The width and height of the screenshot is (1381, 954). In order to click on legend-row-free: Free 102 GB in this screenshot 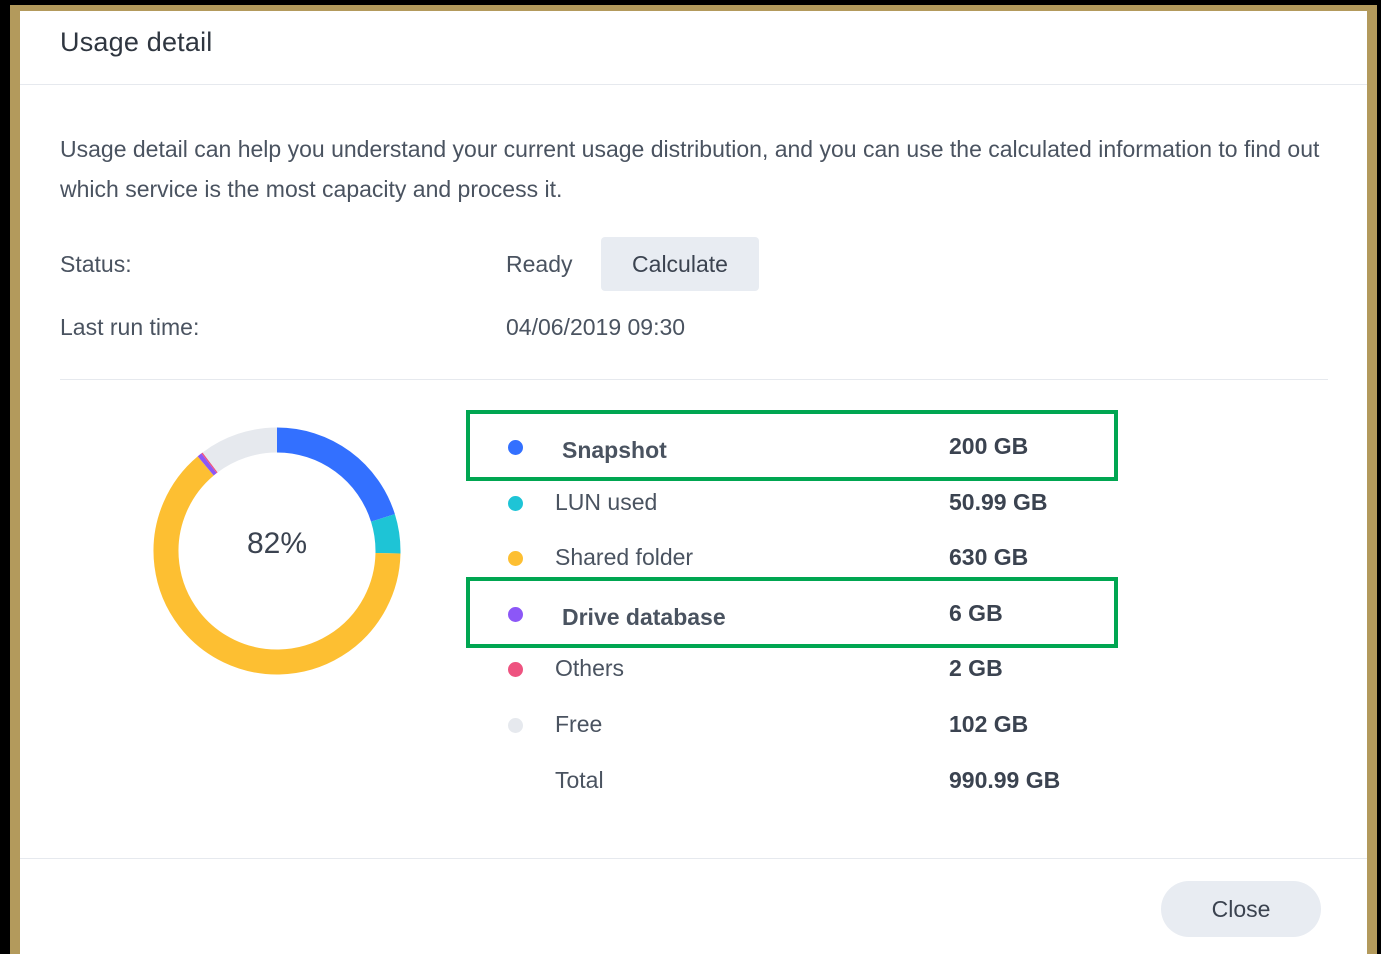, I will do `click(810, 726)`.